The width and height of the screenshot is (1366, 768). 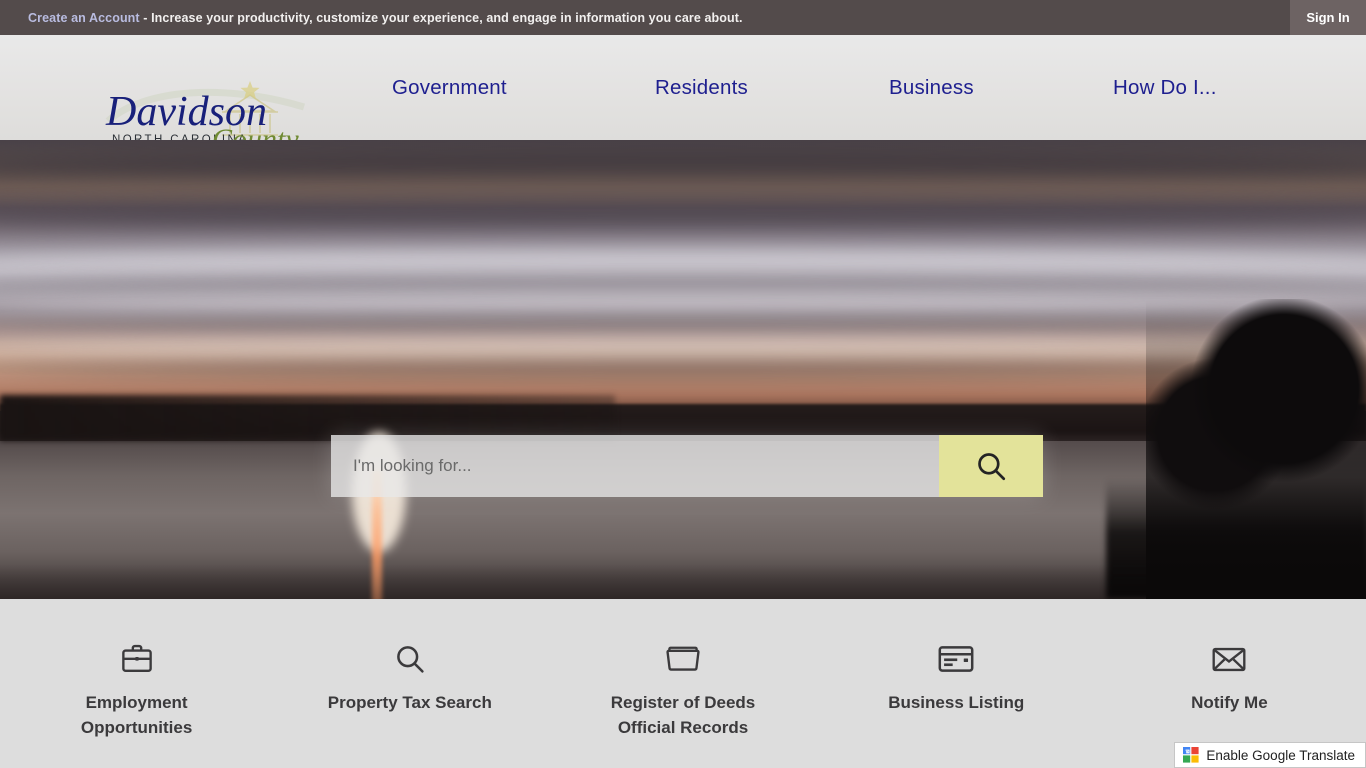 I want to click on quick-link-label: Register of Deeds Official Records, so click(x=683, y=715).